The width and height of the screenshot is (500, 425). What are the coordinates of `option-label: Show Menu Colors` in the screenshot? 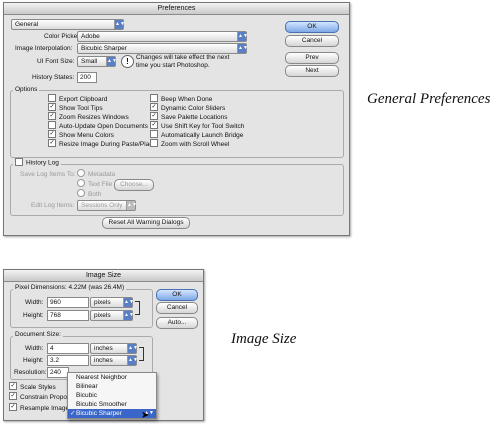 It's located at (86, 135).